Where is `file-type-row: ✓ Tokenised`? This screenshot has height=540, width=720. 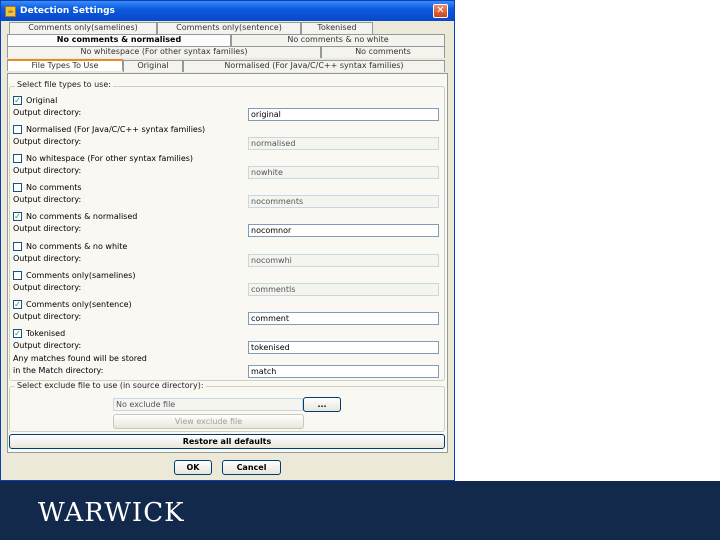 file-type-row: ✓ Tokenised is located at coordinates (39, 333).